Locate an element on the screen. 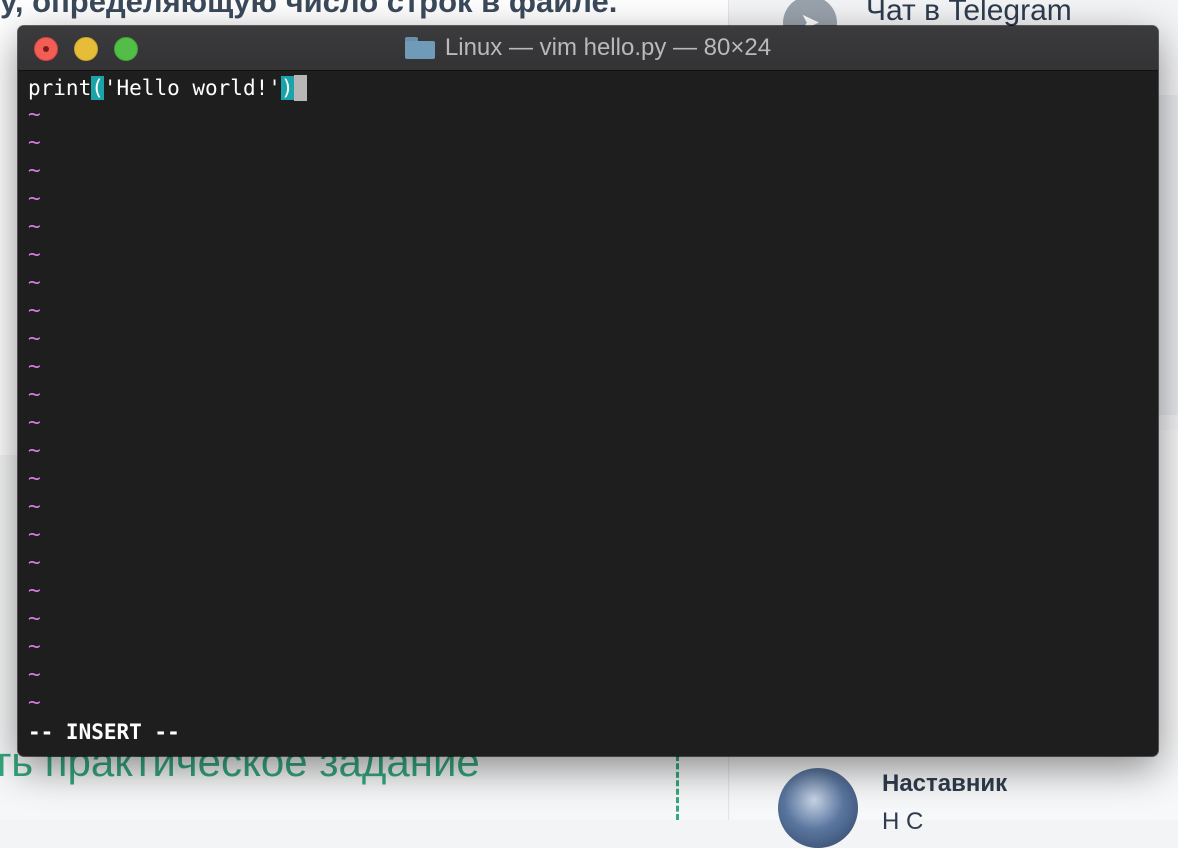  open-paren-highlight: ( is located at coordinates (97, 88).